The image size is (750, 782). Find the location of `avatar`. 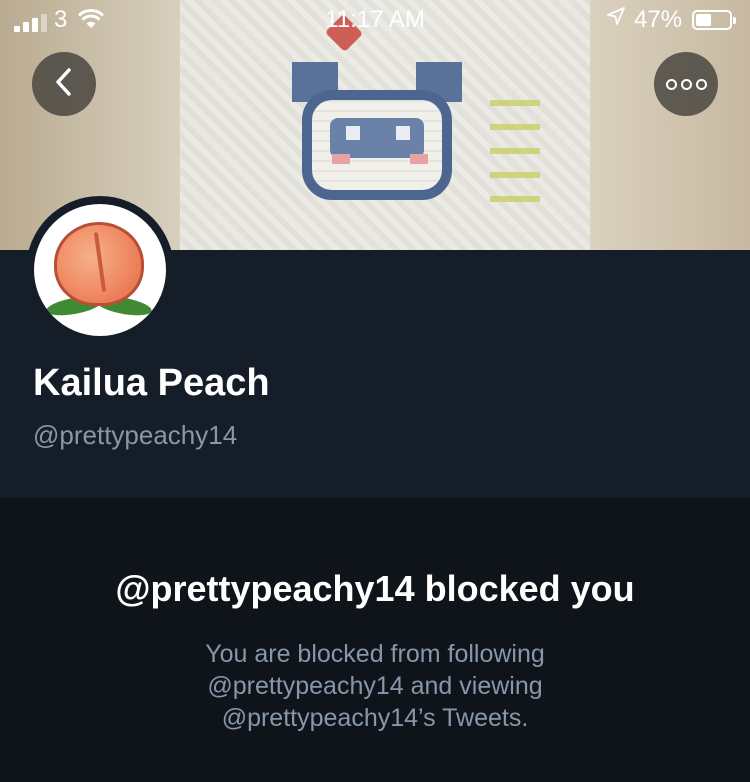

avatar is located at coordinates (100, 270).